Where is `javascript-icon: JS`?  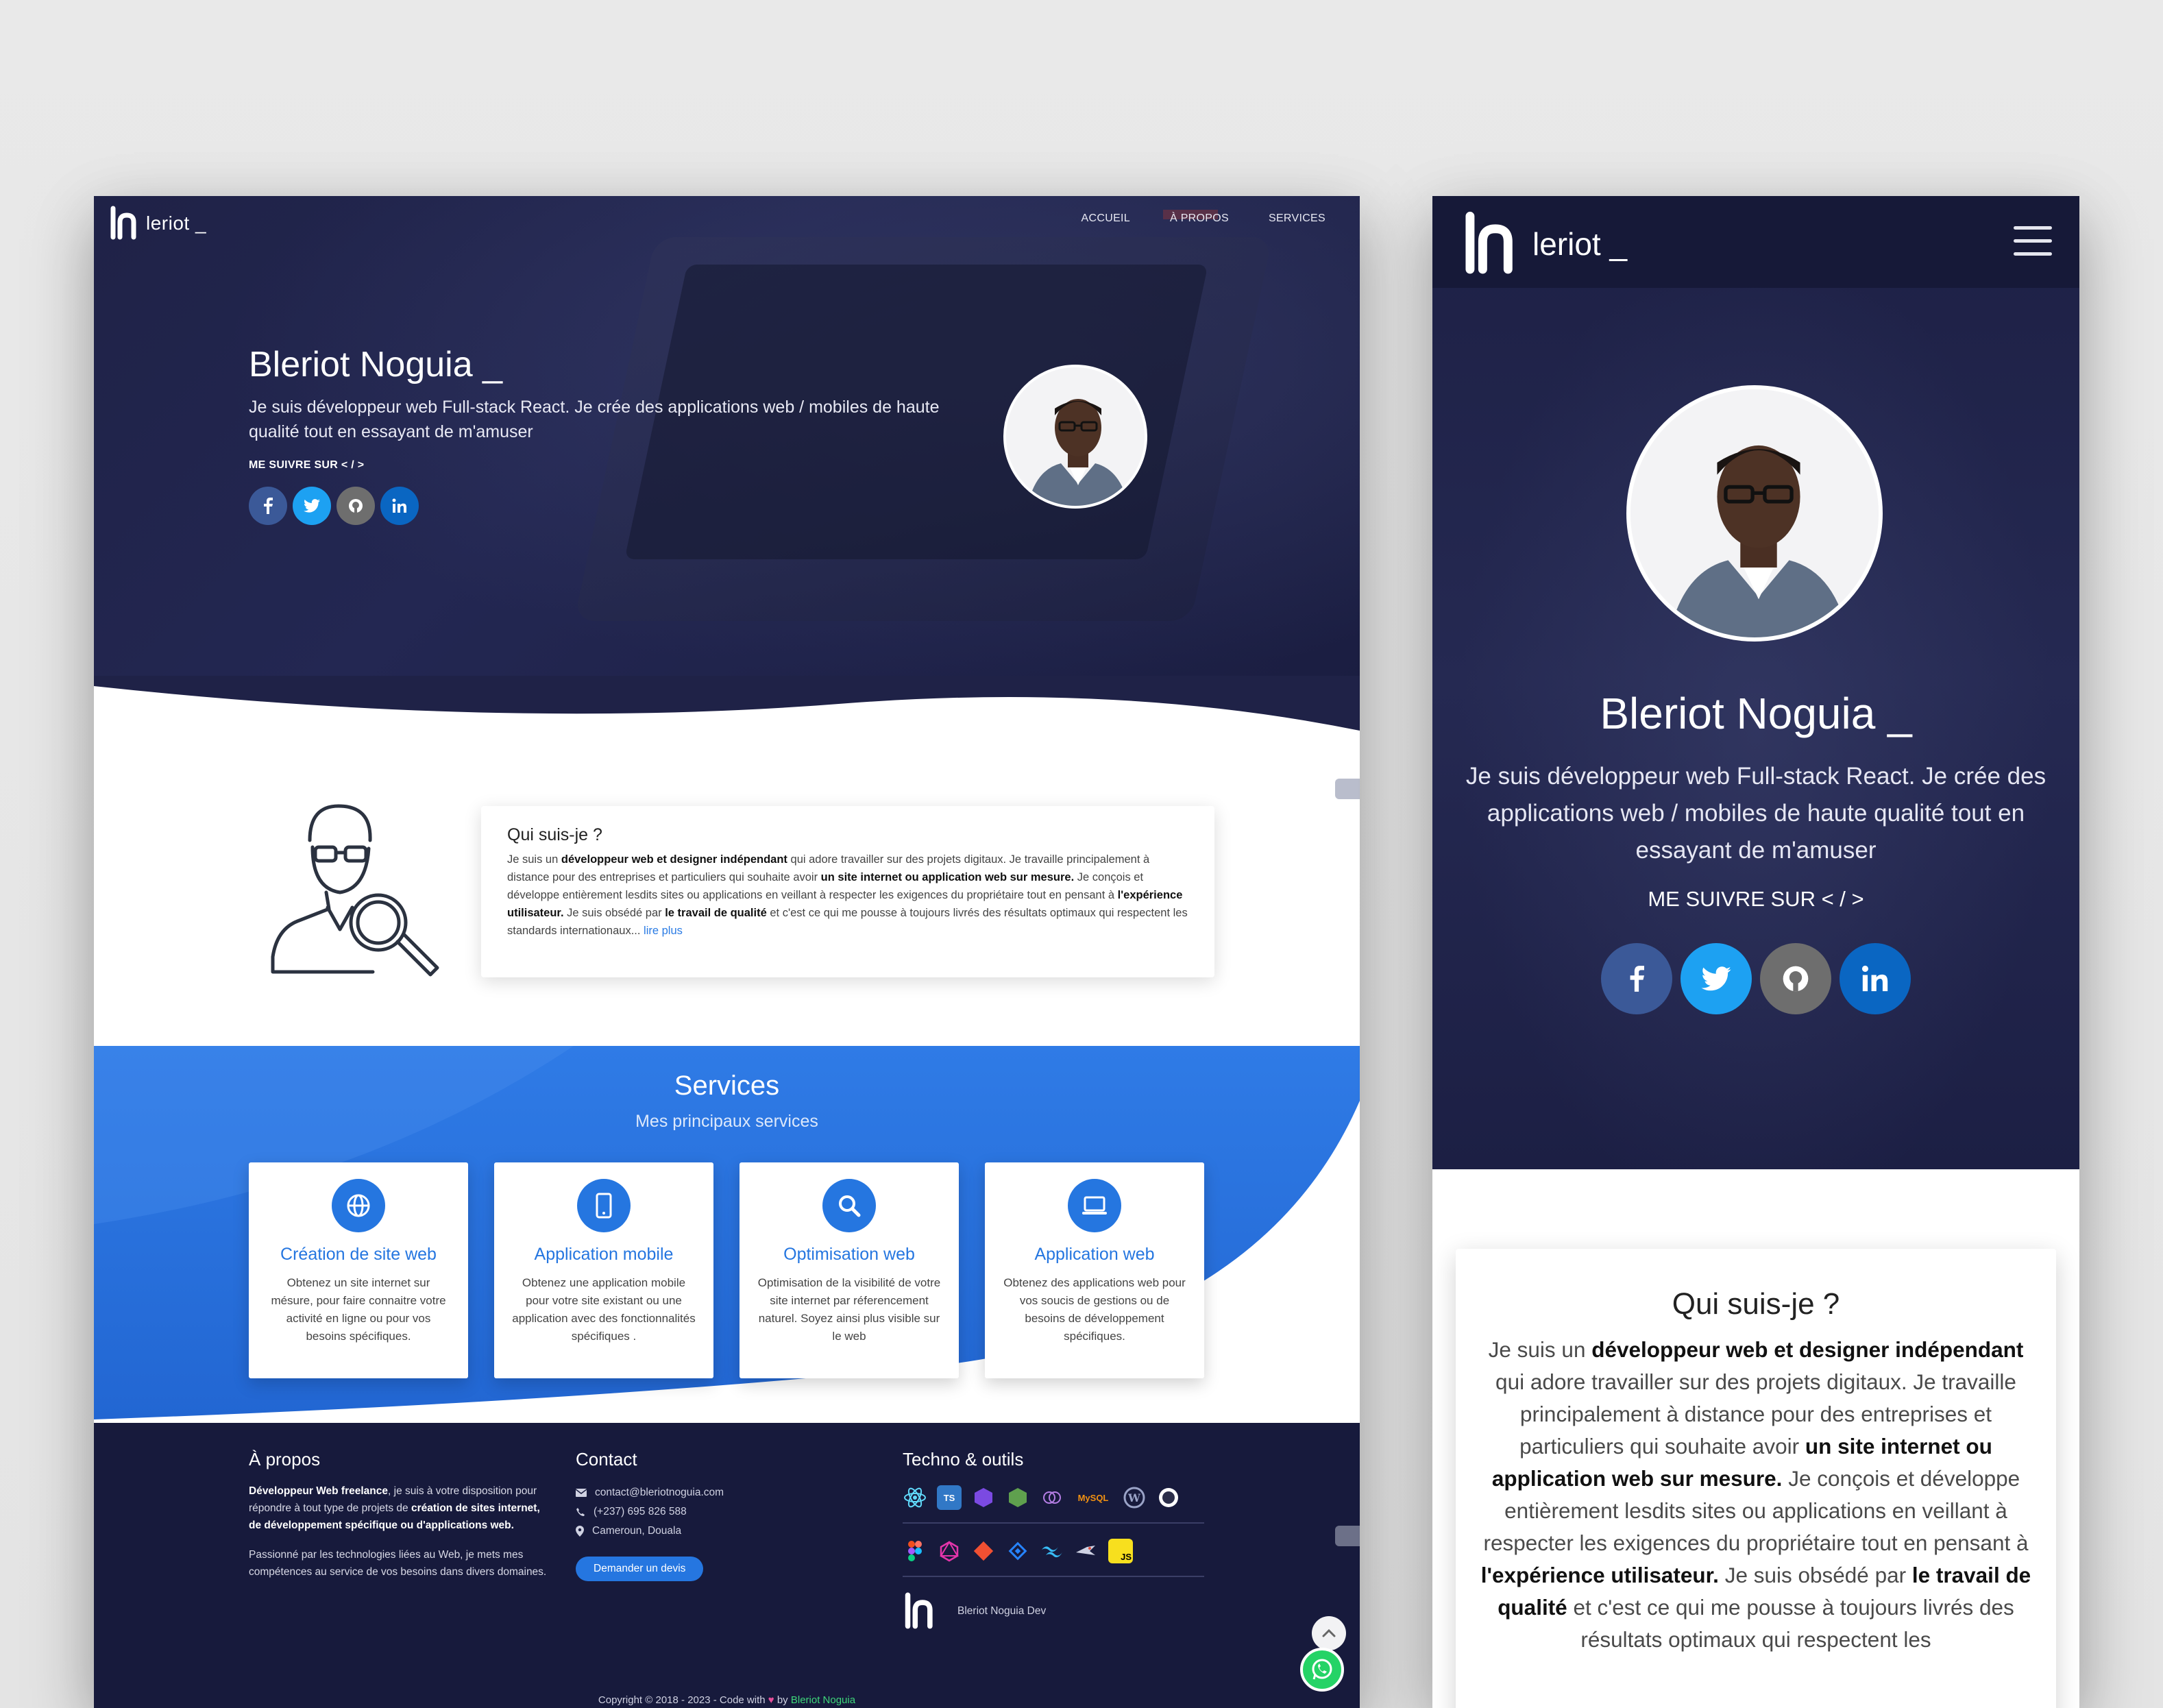
javascript-icon: JS is located at coordinates (1120, 1551).